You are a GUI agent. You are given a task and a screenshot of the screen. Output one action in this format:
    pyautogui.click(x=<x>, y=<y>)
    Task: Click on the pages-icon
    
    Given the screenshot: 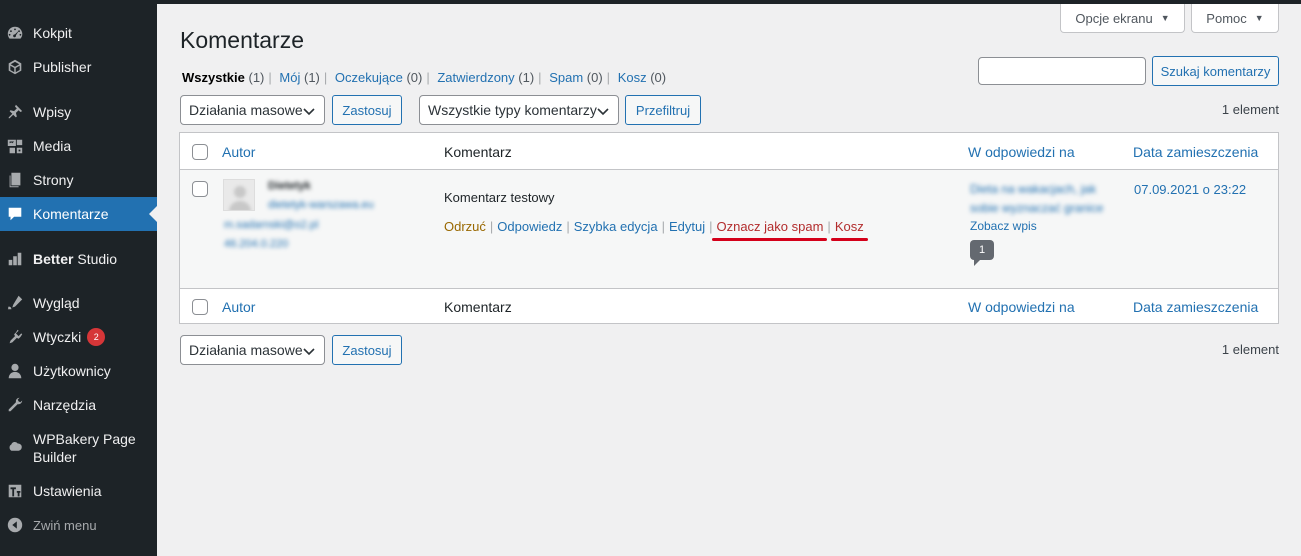 What is the action you would take?
    pyautogui.click(x=15, y=180)
    